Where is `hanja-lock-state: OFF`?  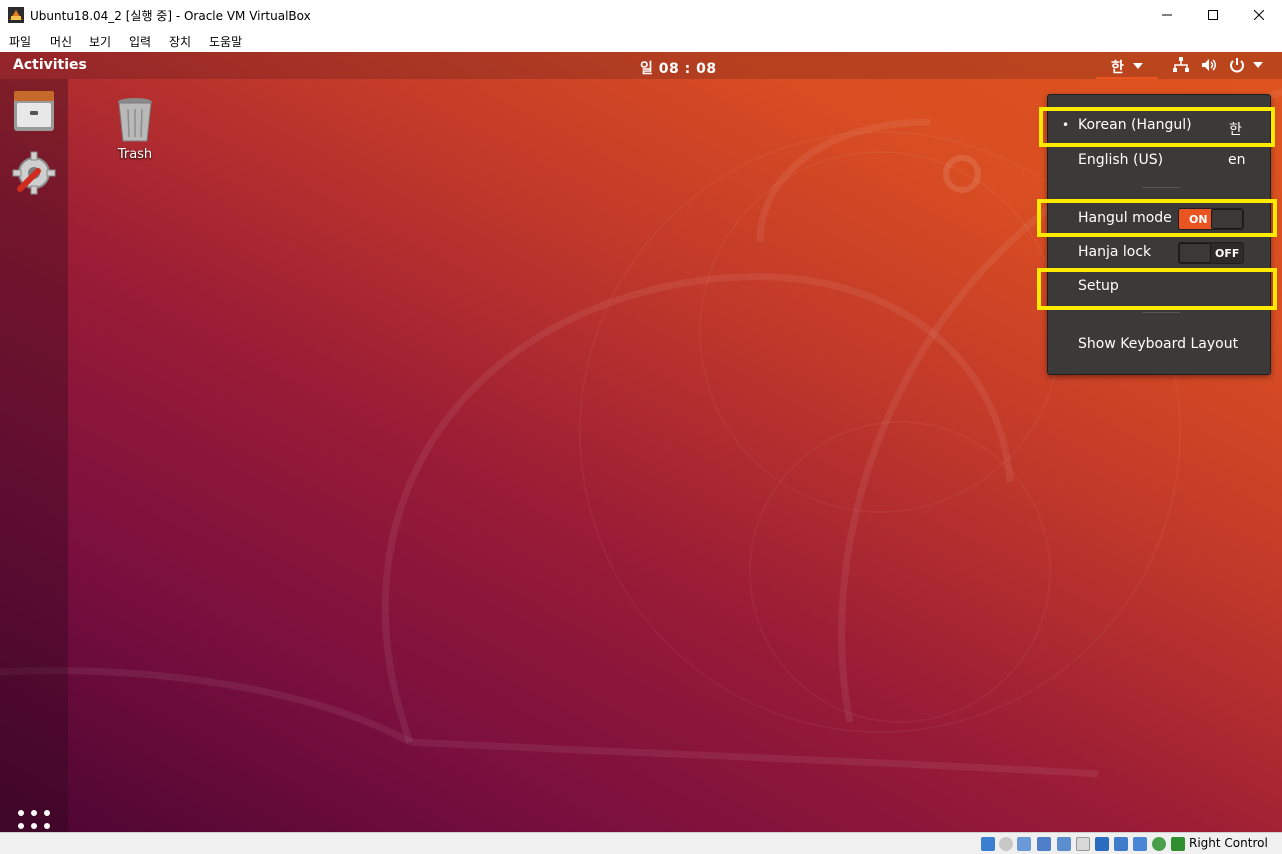
hanja-lock-state: OFF is located at coordinates (1227, 253).